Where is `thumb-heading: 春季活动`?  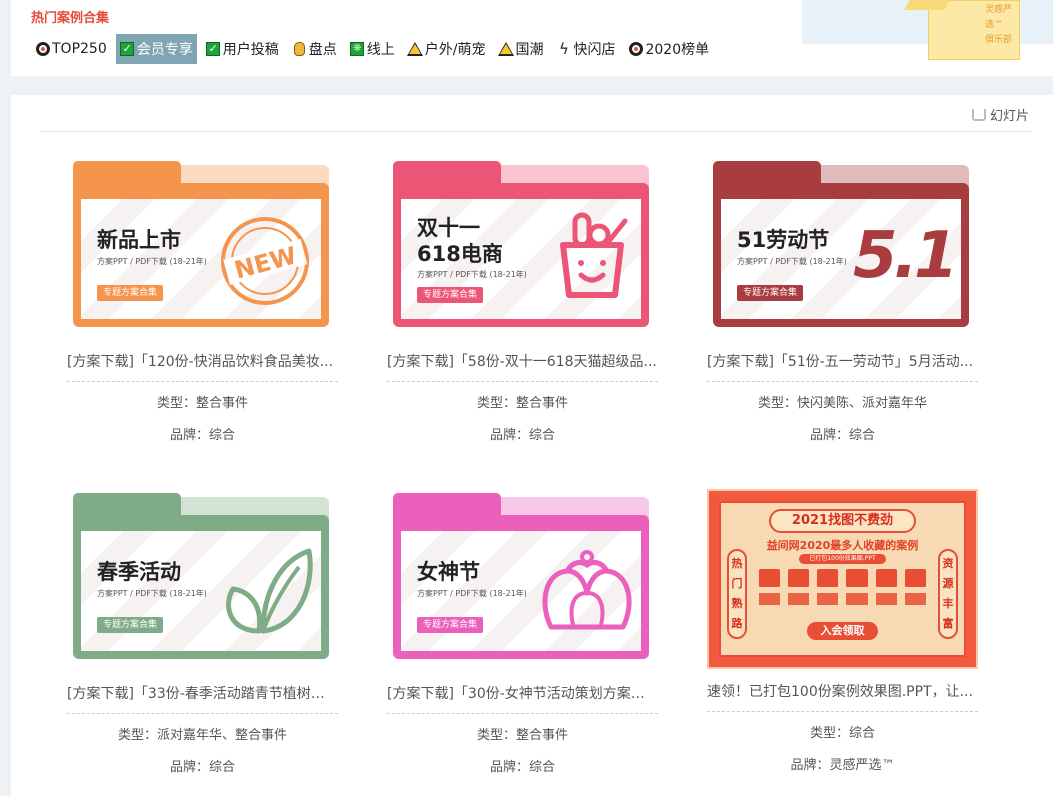
thumb-heading: 春季活动 is located at coordinates (139, 572).